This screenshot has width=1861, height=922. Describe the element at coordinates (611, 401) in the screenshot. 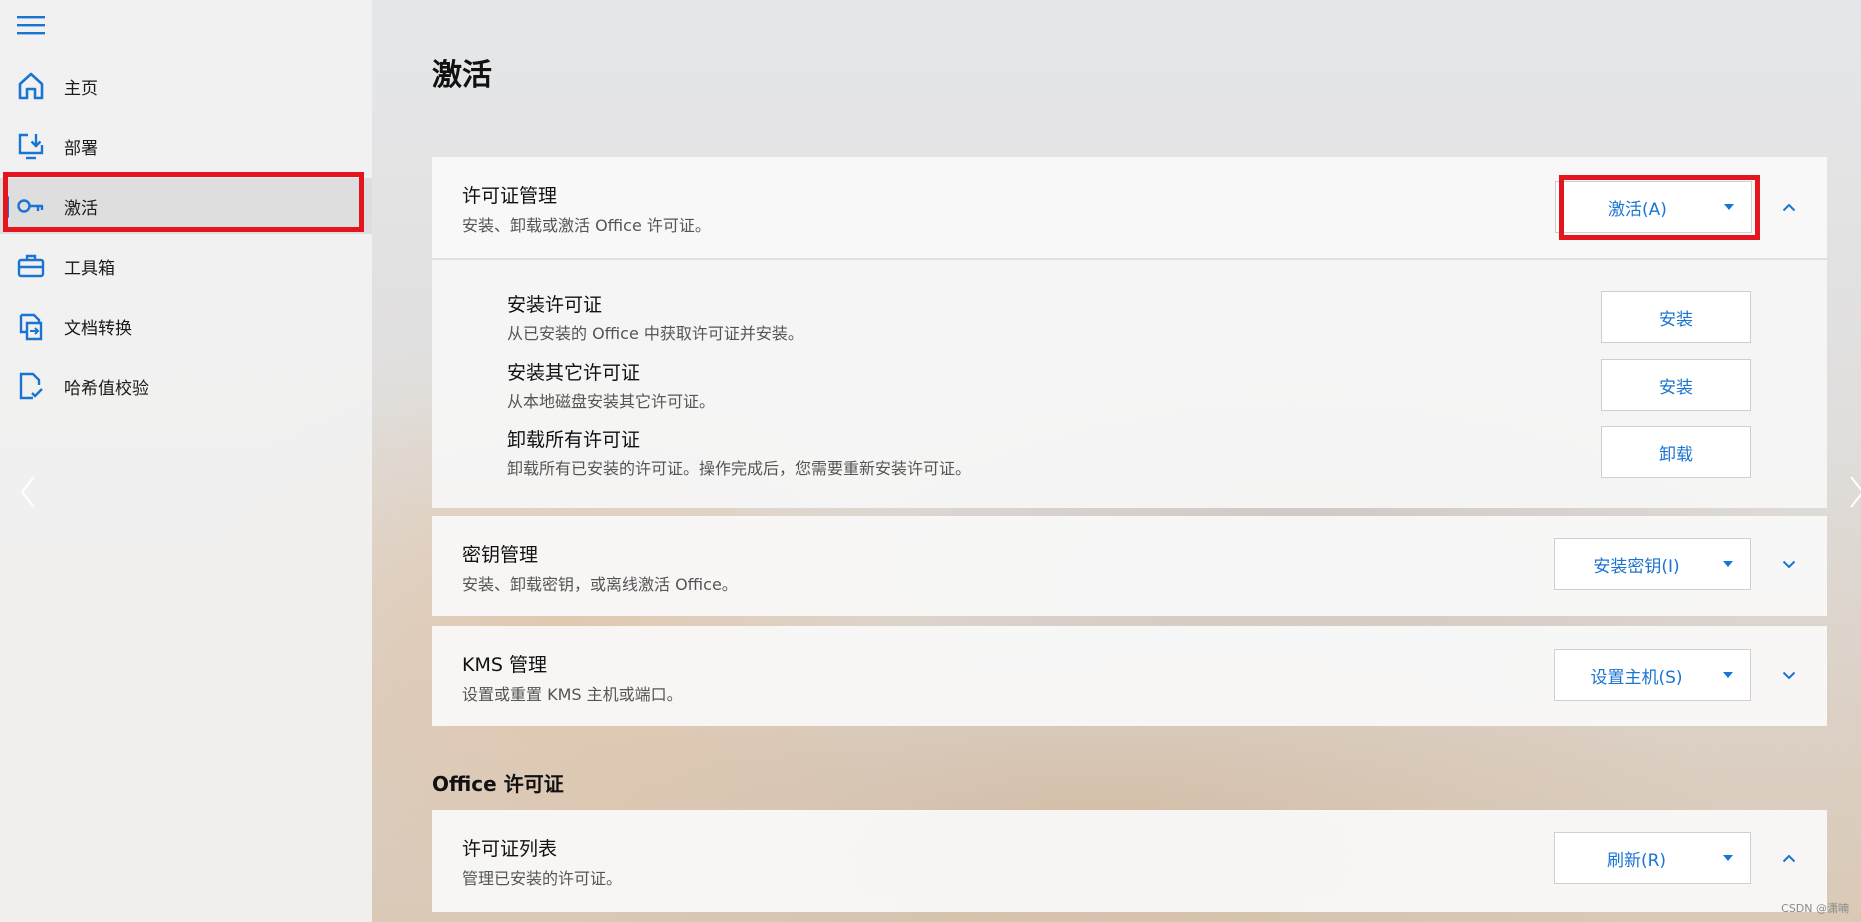

I see `install-other-license-desc: 从本地磁盘安装其它许可证。` at that location.